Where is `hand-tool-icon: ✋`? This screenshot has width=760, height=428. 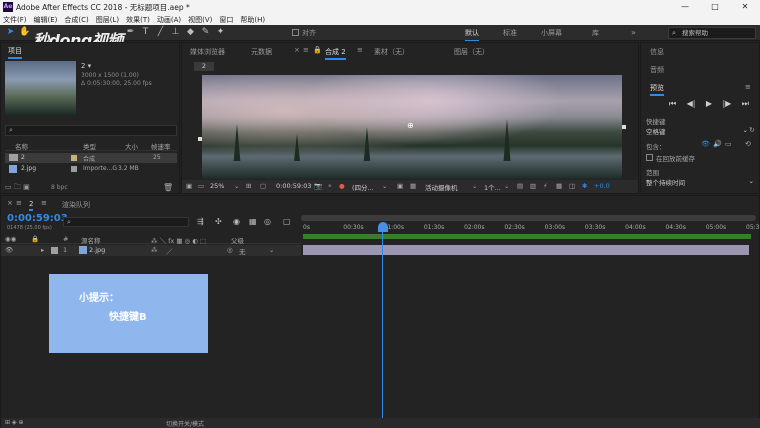
hand-tool-icon: ✋ is located at coordinates (24, 32).